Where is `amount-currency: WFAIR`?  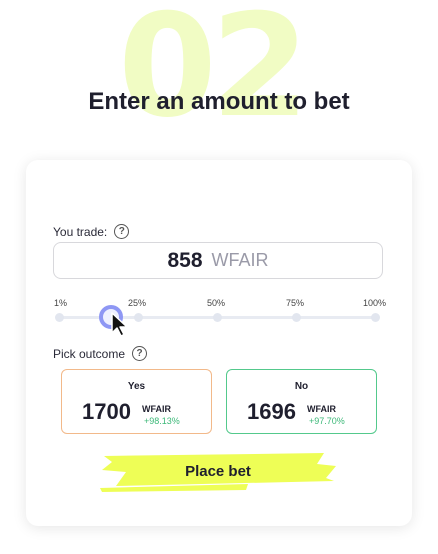 amount-currency: WFAIR is located at coordinates (240, 260).